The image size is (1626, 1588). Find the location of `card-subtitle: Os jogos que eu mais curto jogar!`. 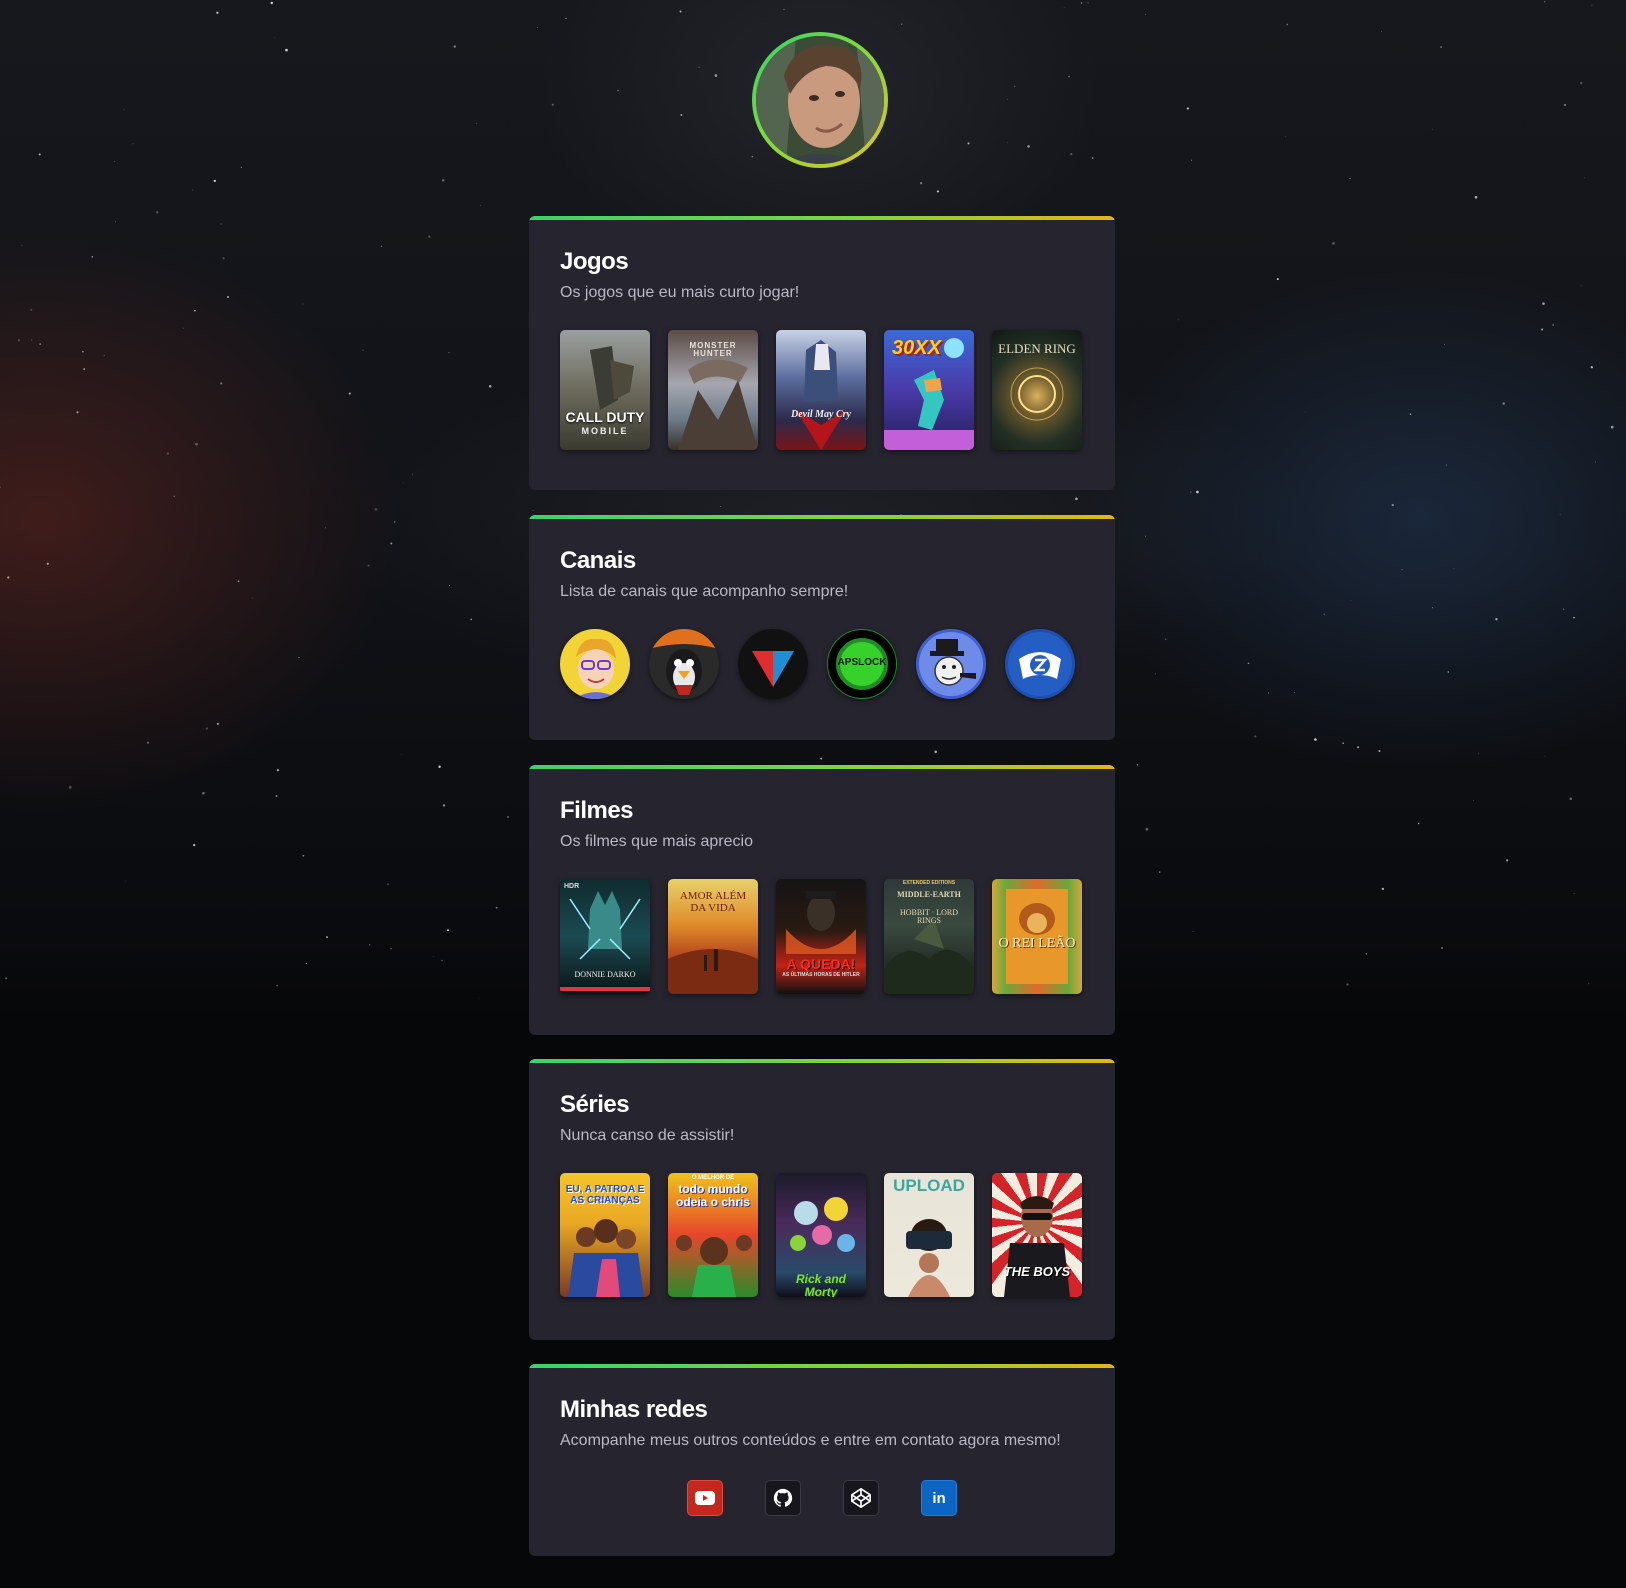

card-subtitle: Os jogos que eu mais curto jogar! is located at coordinates (680, 292).